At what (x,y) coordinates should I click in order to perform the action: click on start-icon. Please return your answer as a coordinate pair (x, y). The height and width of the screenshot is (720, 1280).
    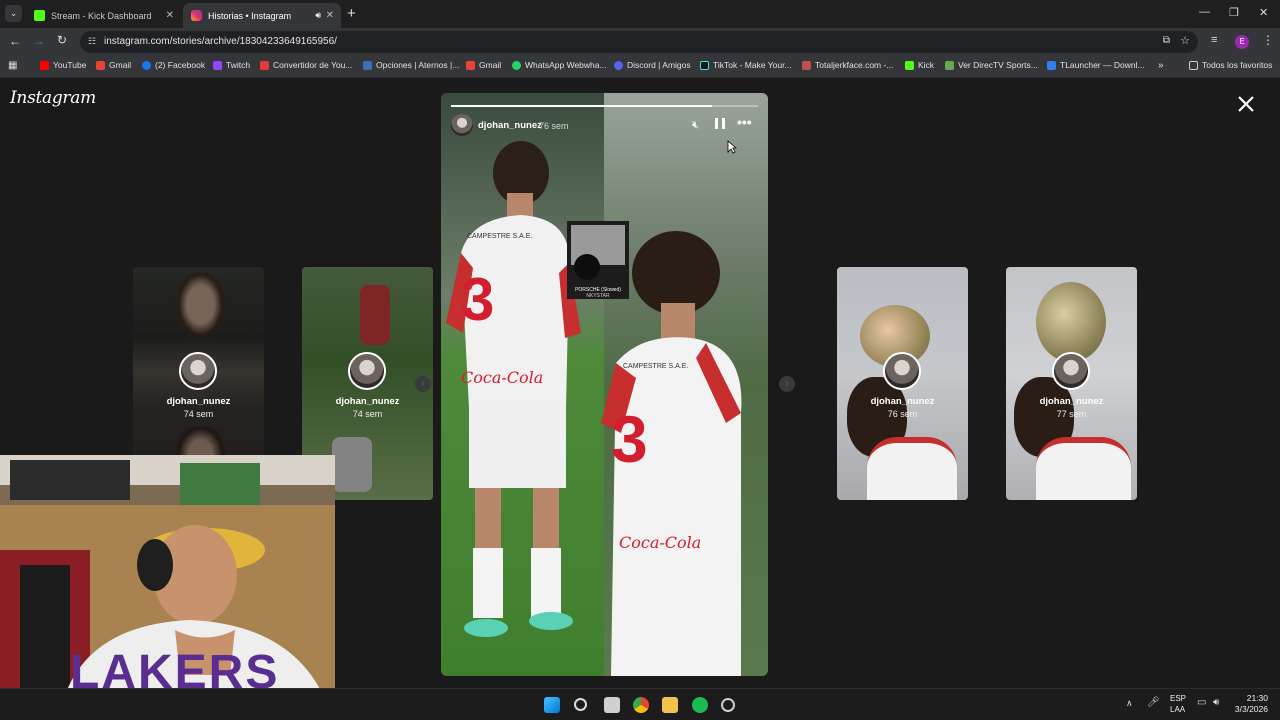
    Looking at the image, I should click on (552, 705).